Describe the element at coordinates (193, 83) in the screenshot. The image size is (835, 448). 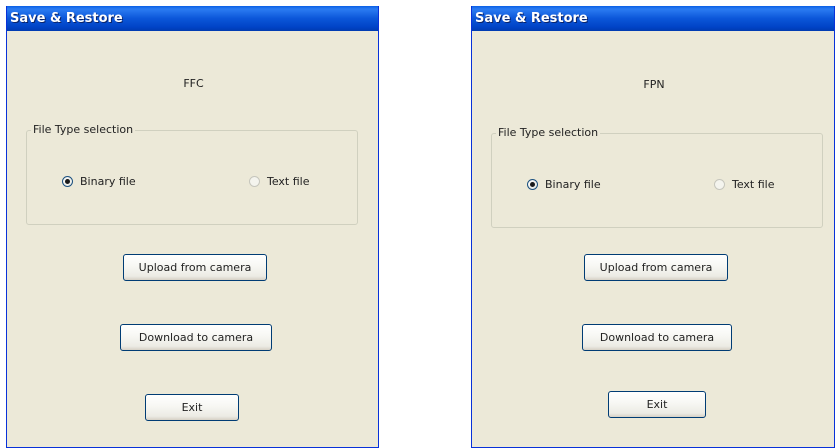
I see `mode-label: FFC` at that location.